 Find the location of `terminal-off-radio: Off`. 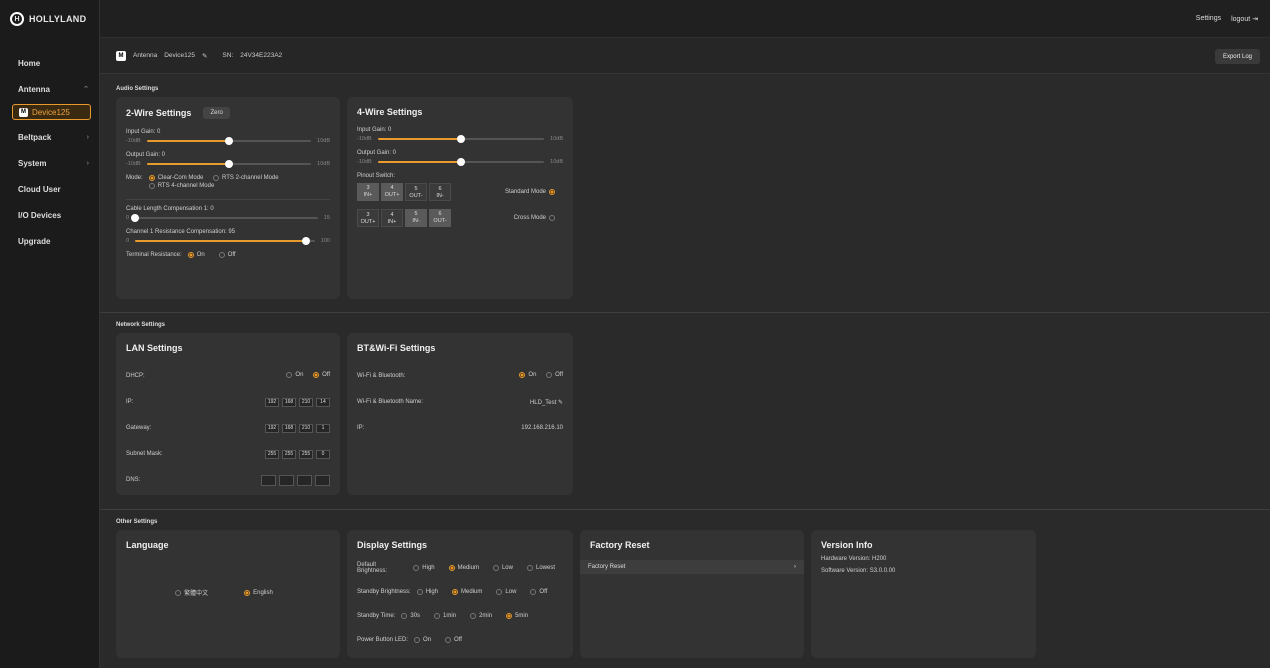

terminal-off-radio: Off is located at coordinates (227, 255).